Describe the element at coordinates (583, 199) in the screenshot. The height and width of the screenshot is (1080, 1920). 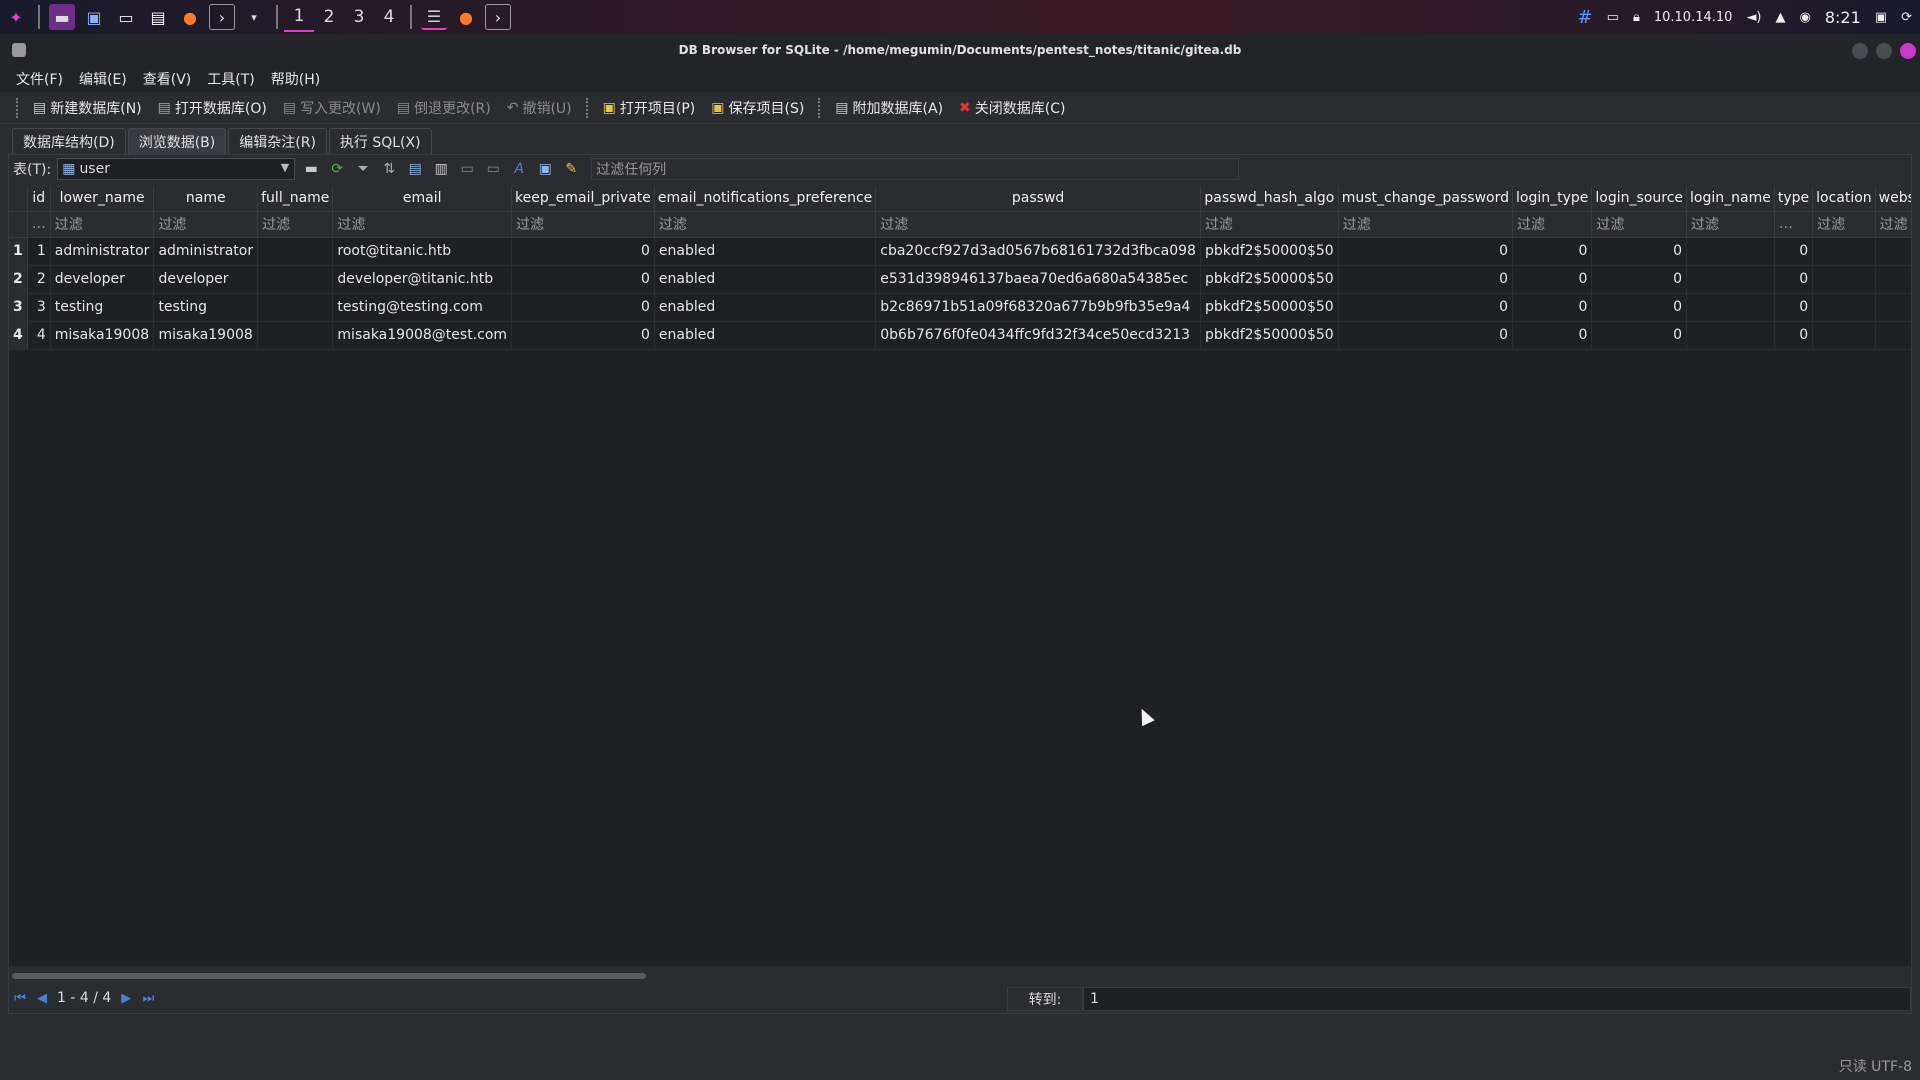
I see `column-header: keep_email_private` at that location.